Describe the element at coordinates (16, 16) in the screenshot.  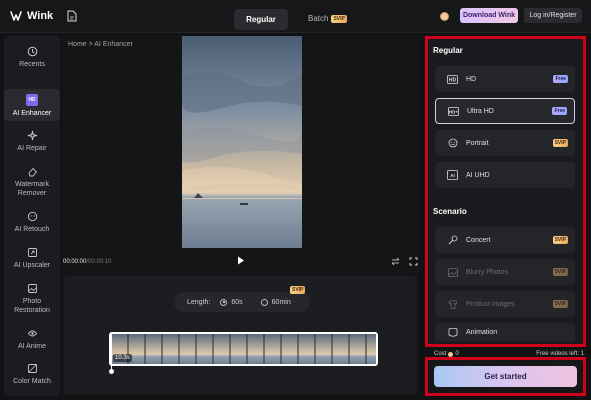
I see `wink-logo-icon` at that location.